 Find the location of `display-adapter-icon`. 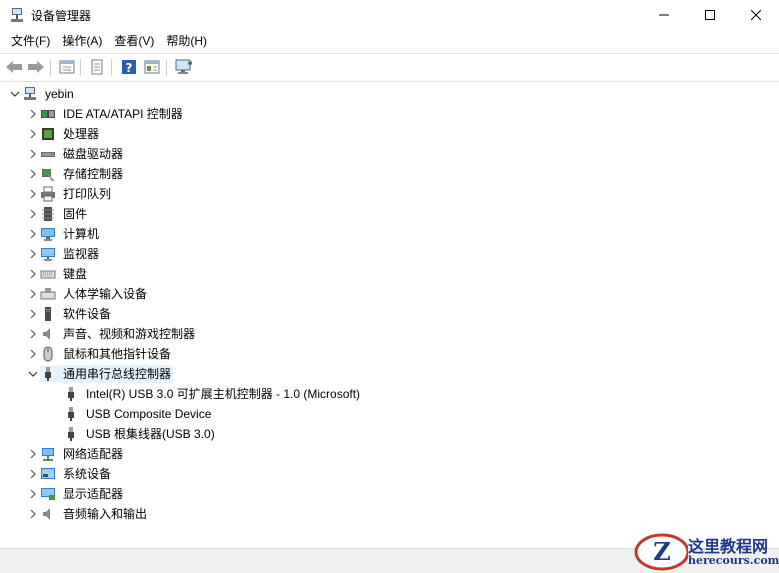

display-adapter-icon is located at coordinates (48, 494).